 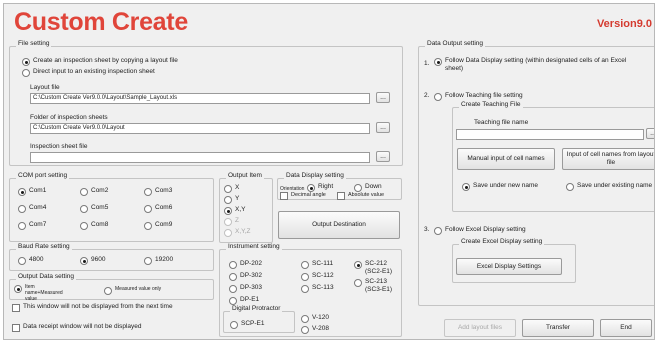 What do you see at coordinates (377, 268) in the screenshot?
I see `radio-sc-212: SC-212 (SC2-E1)` at bounding box center [377, 268].